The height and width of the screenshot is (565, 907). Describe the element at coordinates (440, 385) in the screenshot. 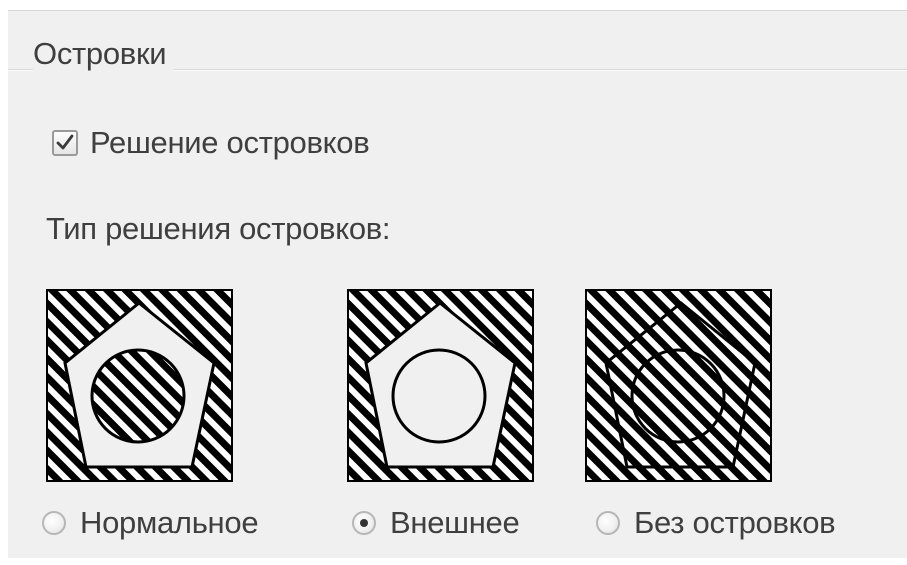

I see `outer-island-style-icon` at that location.